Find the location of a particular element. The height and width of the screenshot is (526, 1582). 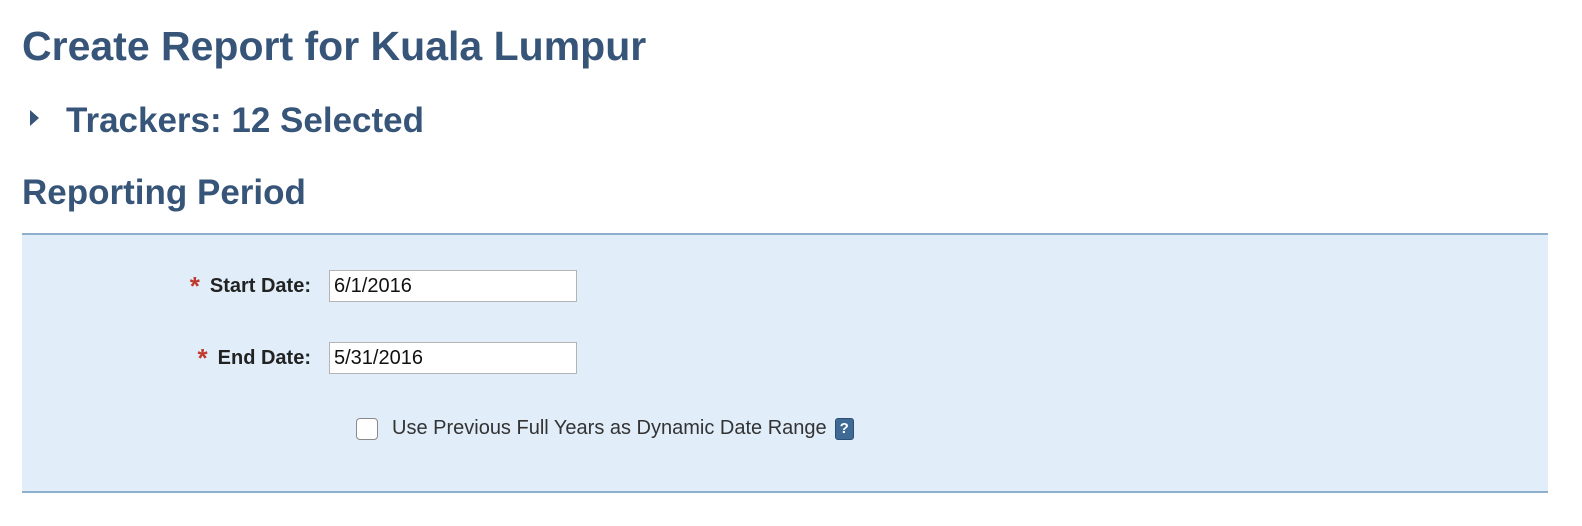

end-date-label-group: * End Date: is located at coordinates (175, 358).